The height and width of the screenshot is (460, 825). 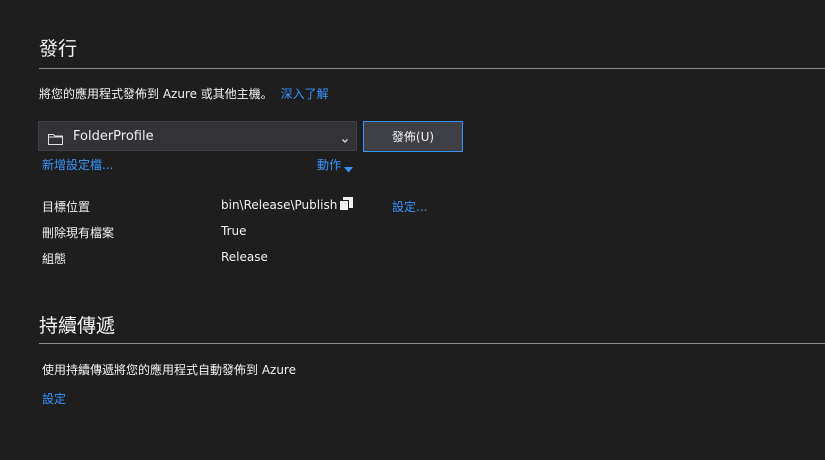 I want to click on actions-menu: 動作, so click(x=335, y=164).